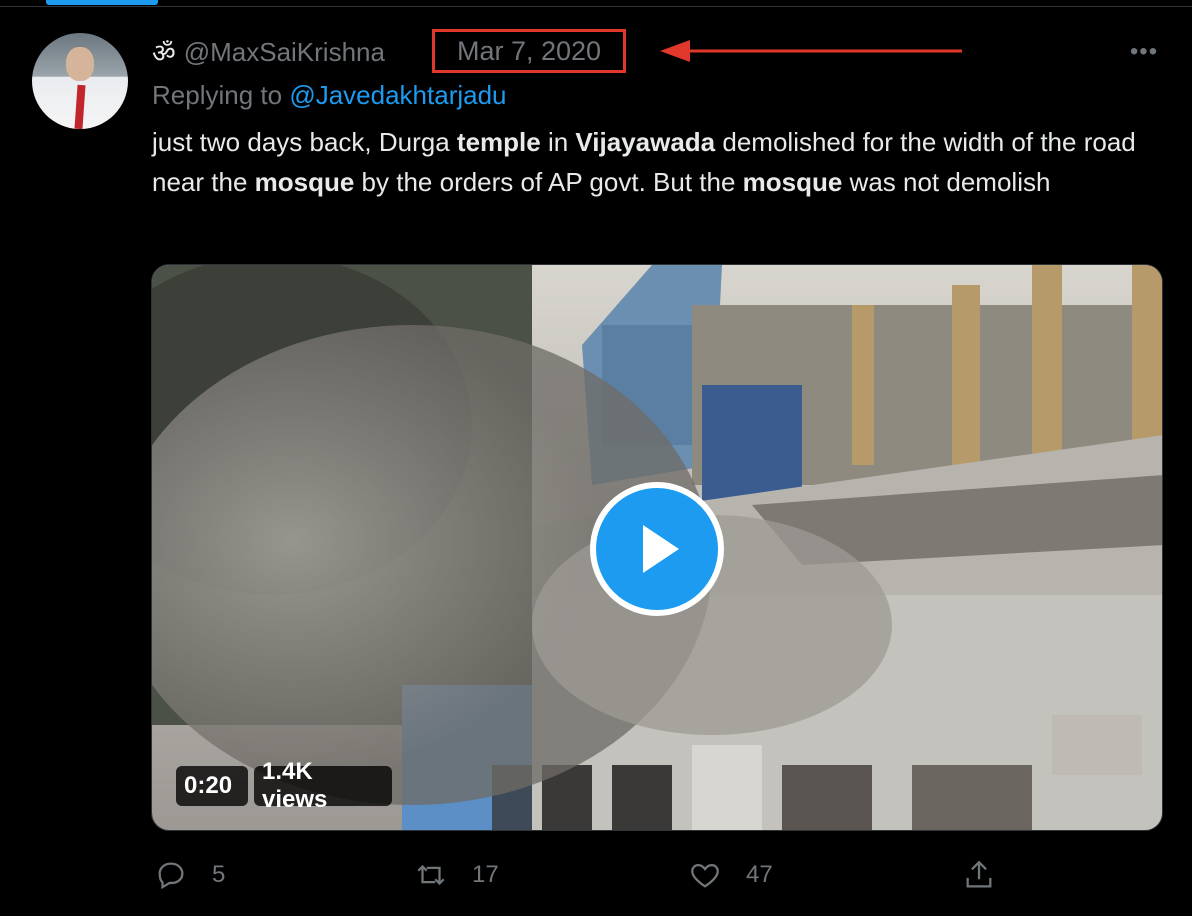 The height and width of the screenshot is (916, 1192). I want to click on video-views: 1.4K views, so click(295, 785).